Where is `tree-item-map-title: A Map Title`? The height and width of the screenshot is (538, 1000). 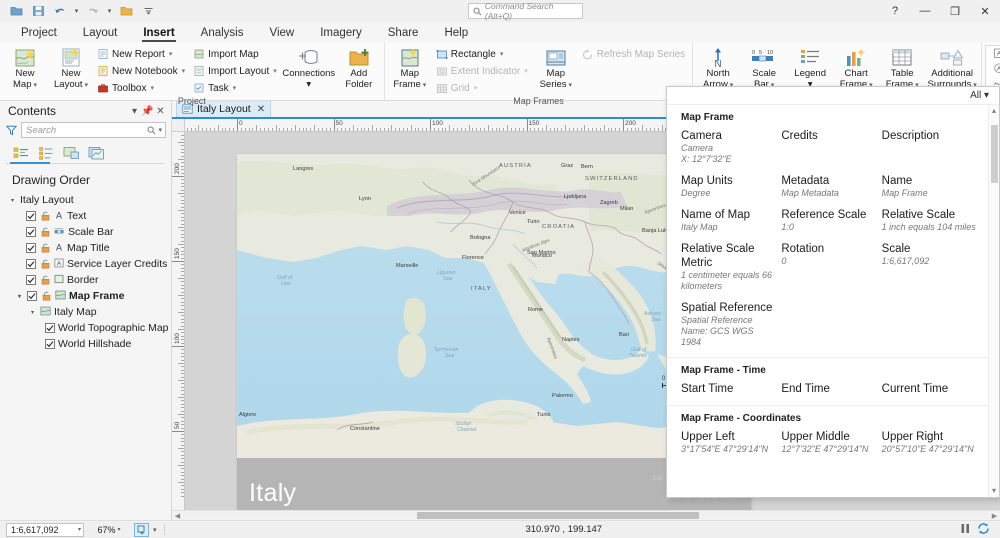
tree-item-map-title: A Map Title is located at coordinates (87, 248).